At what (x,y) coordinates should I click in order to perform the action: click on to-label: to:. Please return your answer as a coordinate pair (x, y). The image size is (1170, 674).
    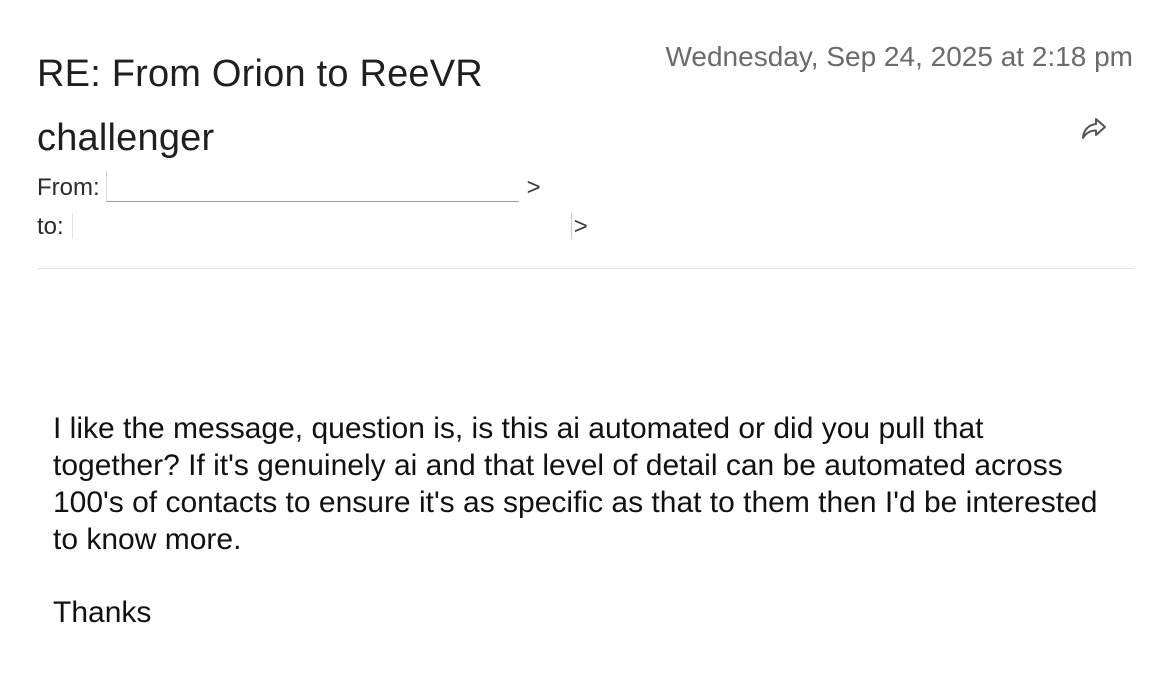
    Looking at the image, I should click on (50, 226).